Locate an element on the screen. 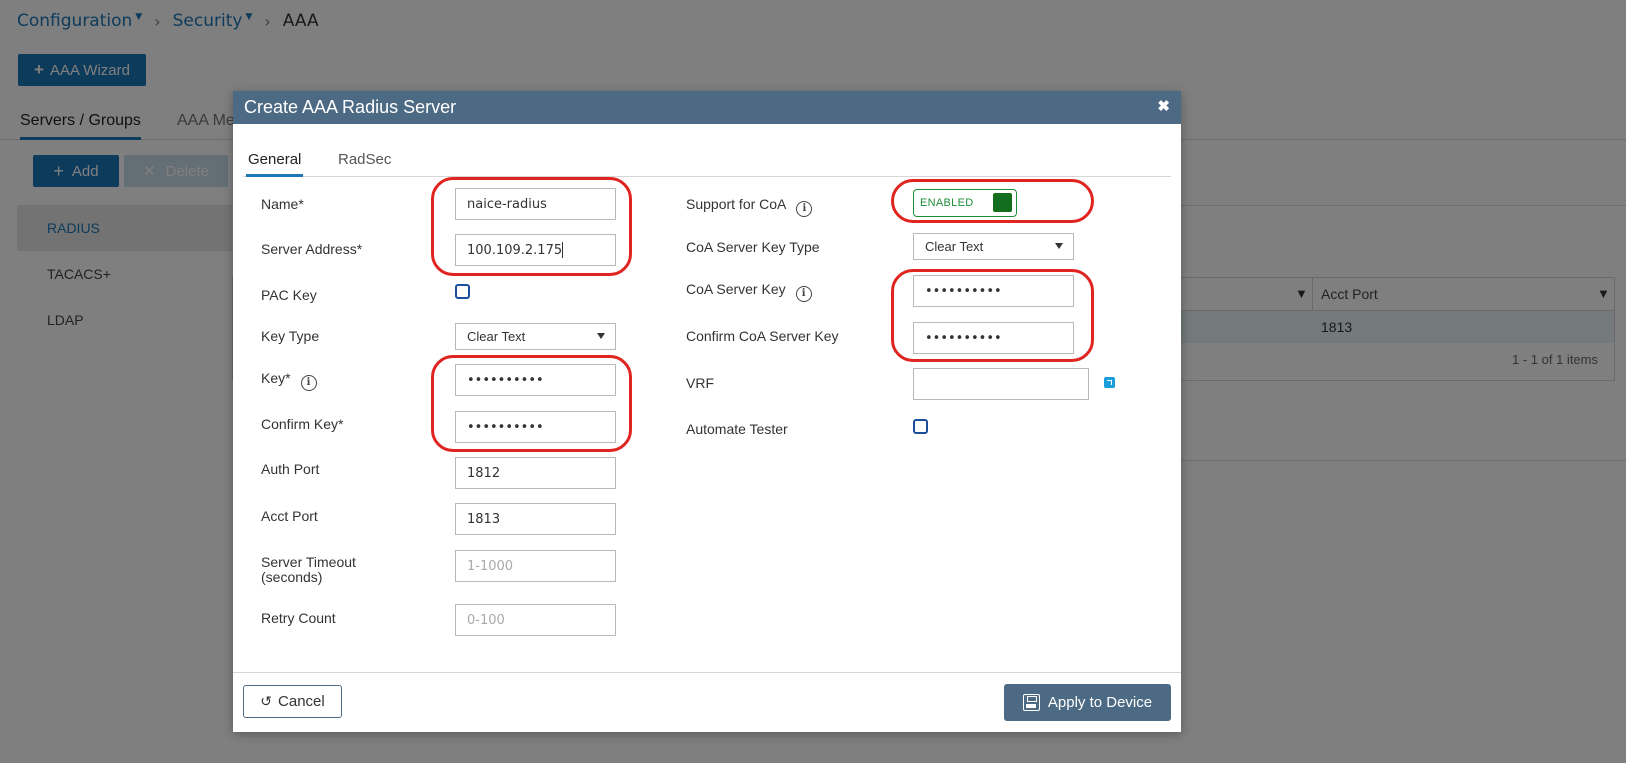 The height and width of the screenshot is (763, 1626). auth-port-label: Auth Port is located at coordinates (290, 469).